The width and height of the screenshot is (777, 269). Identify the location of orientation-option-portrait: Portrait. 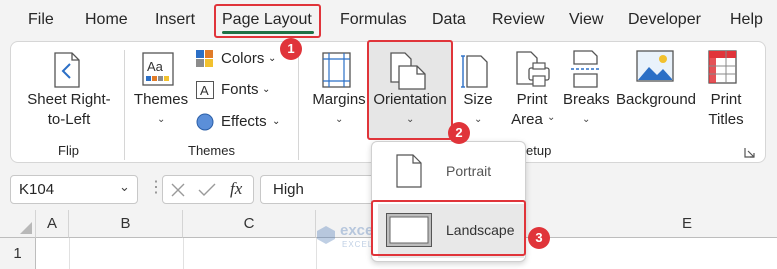
(449, 173).